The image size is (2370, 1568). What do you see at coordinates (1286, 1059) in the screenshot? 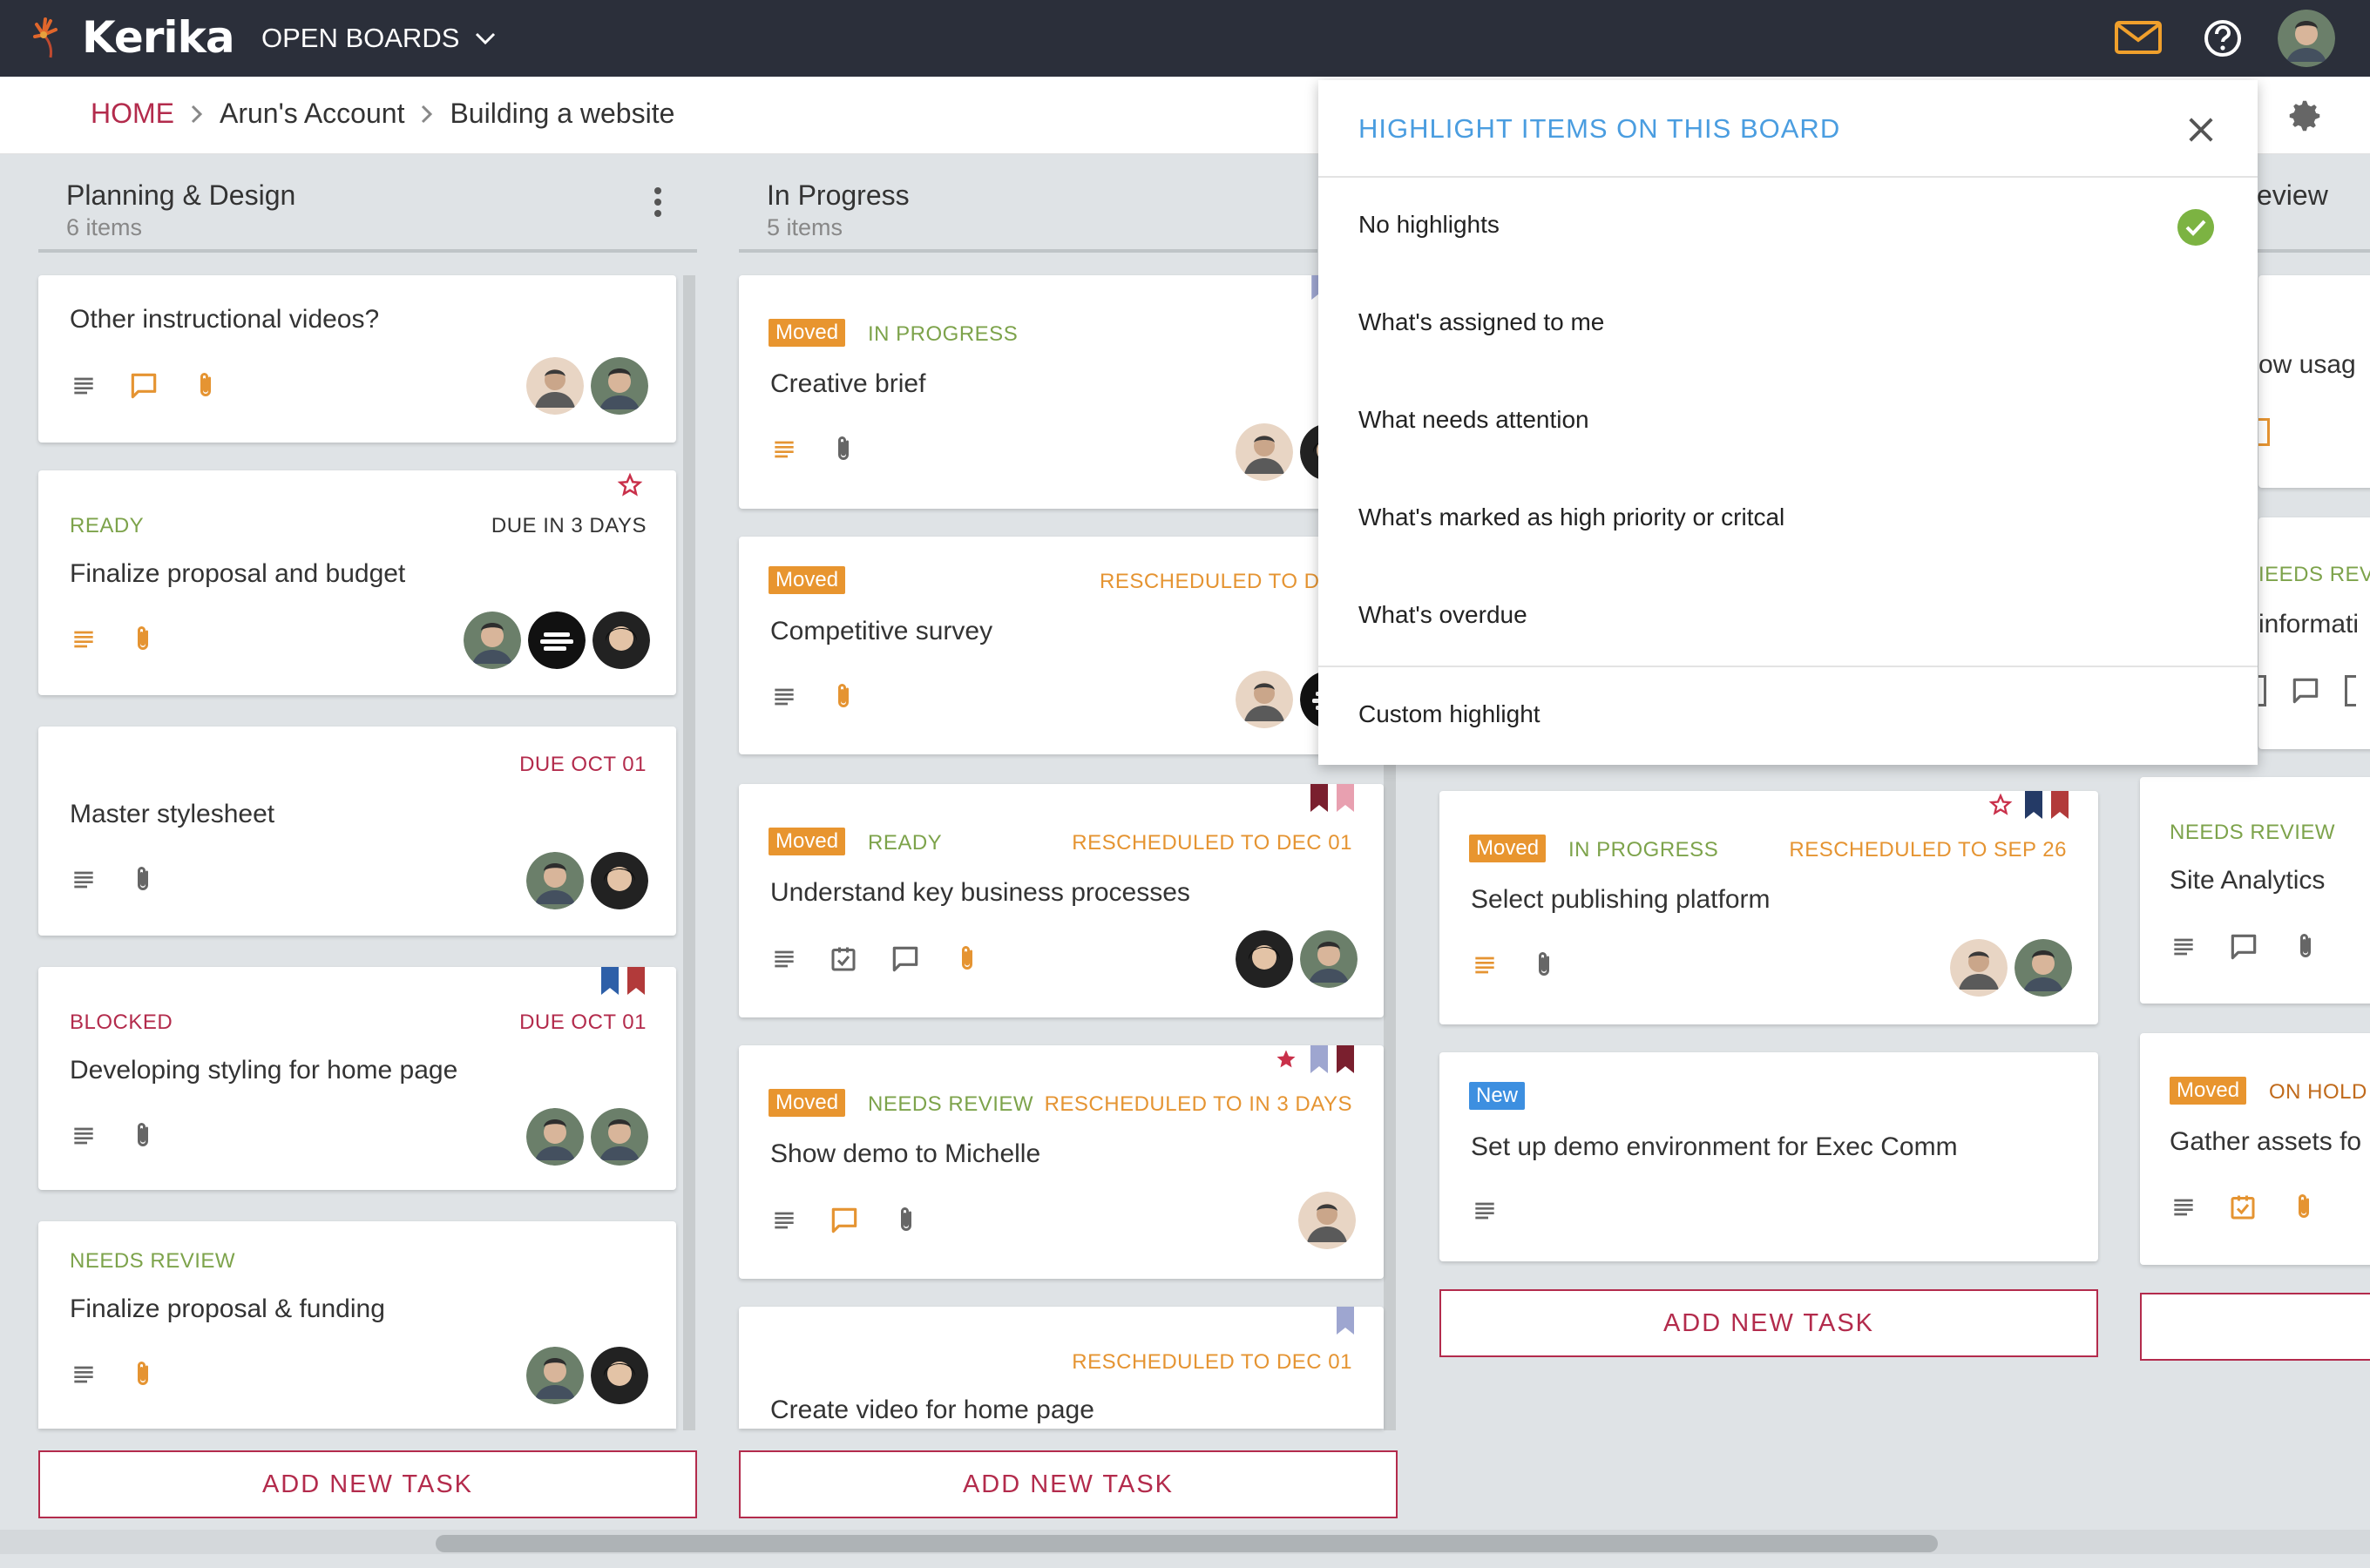
I see `star-filled-icon` at bounding box center [1286, 1059].